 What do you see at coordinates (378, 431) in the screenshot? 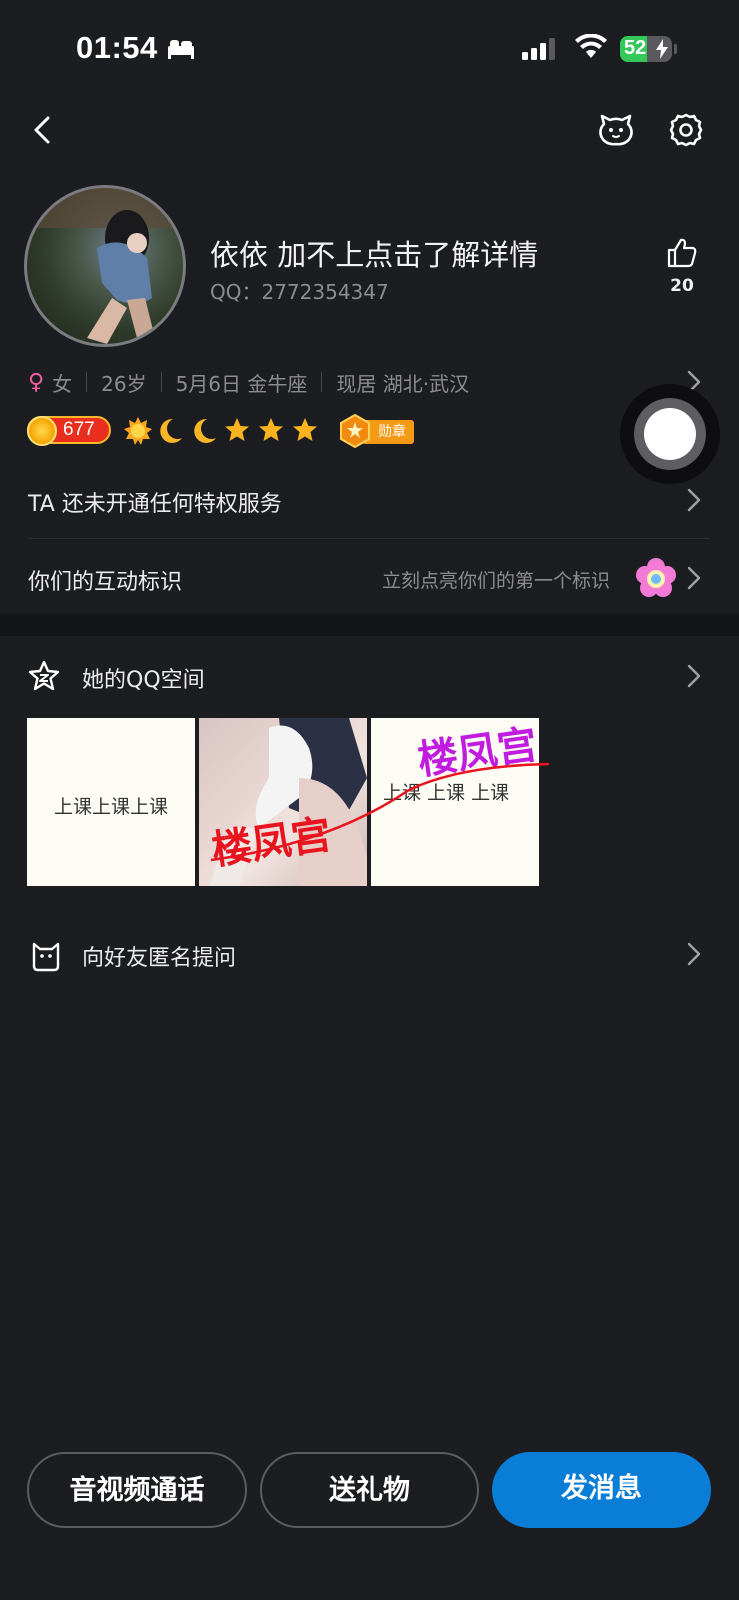
I see `medal-badge: 勋章` at bounding box center [378, 431].